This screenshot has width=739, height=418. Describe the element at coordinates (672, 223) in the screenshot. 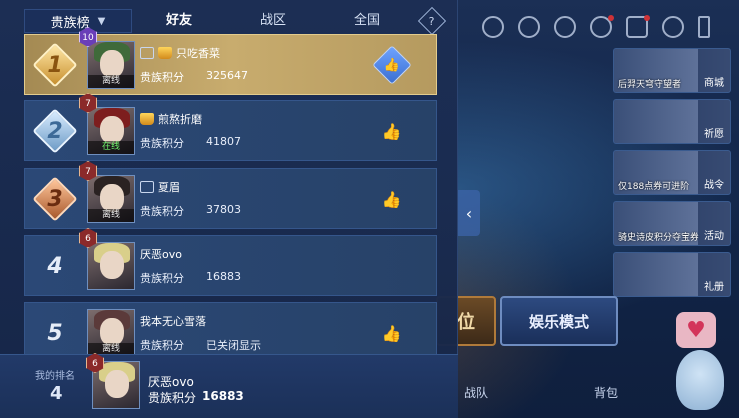

I see `event-card: 骑史诗皮积分夺宝券 活动` at that location.